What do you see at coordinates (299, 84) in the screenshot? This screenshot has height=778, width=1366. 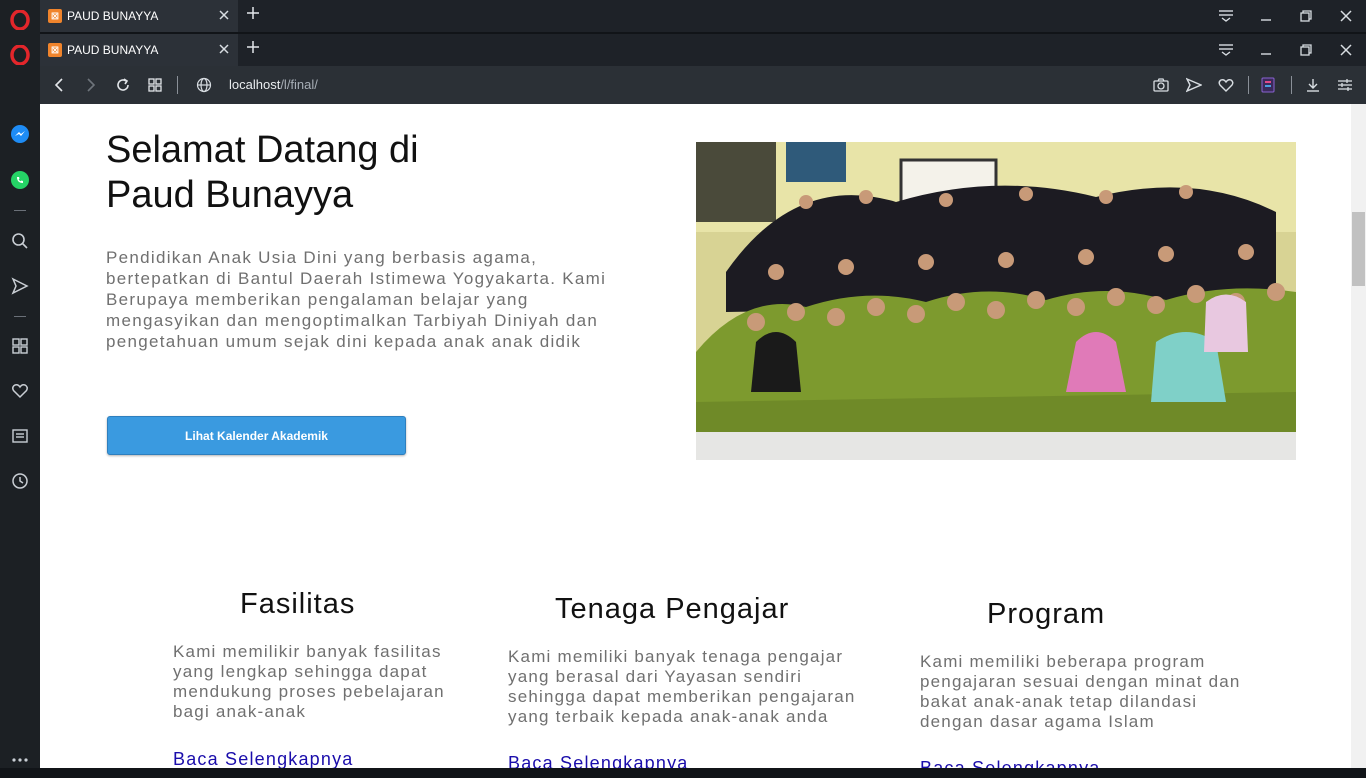 I see `url-path: /l/final/` at bounding box center [299, 84].